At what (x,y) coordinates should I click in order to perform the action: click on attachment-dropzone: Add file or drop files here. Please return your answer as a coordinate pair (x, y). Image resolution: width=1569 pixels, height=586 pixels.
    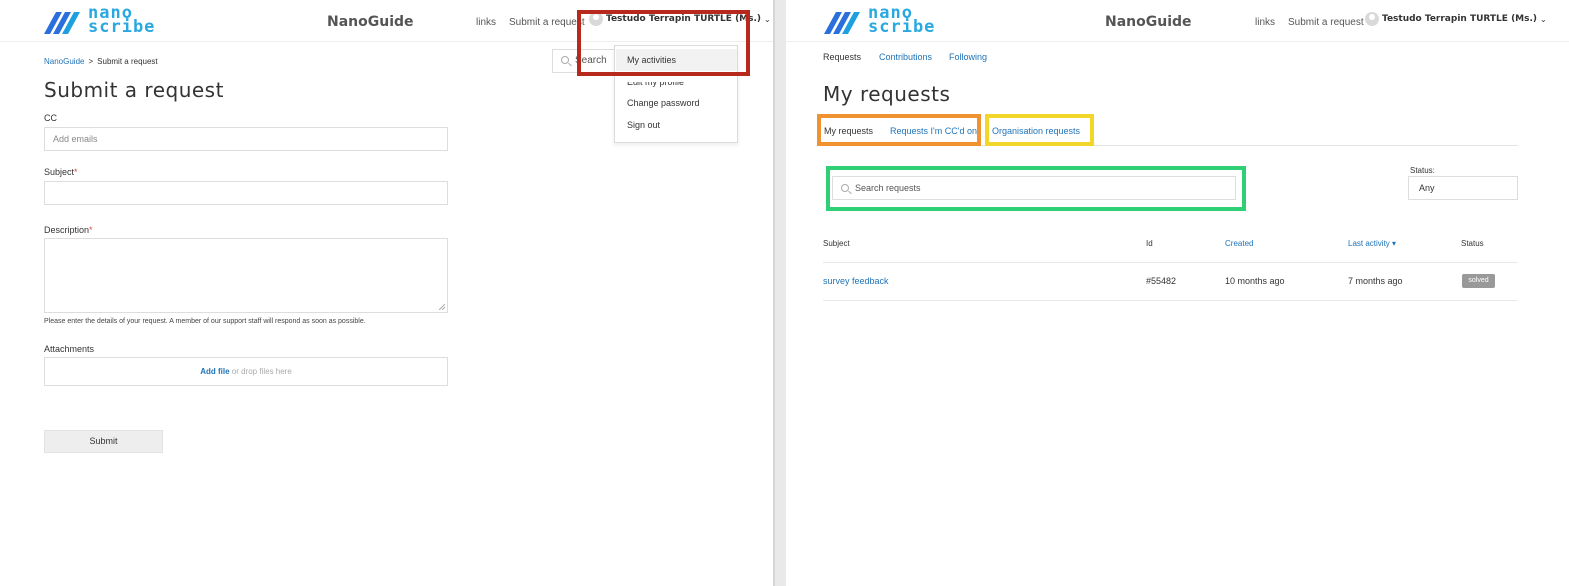
    Looking at the image, I should click on (246, 371).